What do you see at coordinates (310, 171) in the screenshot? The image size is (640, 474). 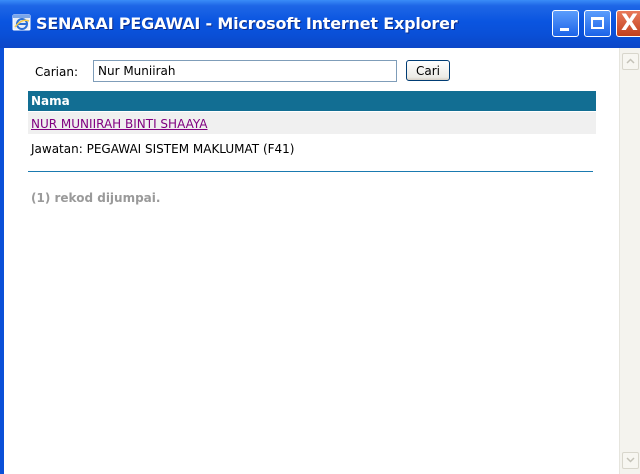 I see `divider` at bounding box center [310, 171].